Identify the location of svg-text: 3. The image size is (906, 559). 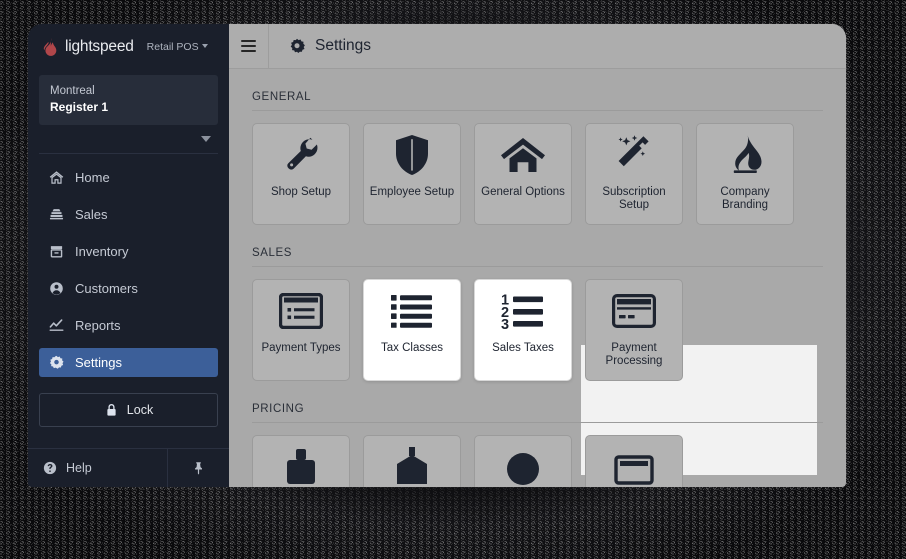
(505, 323).